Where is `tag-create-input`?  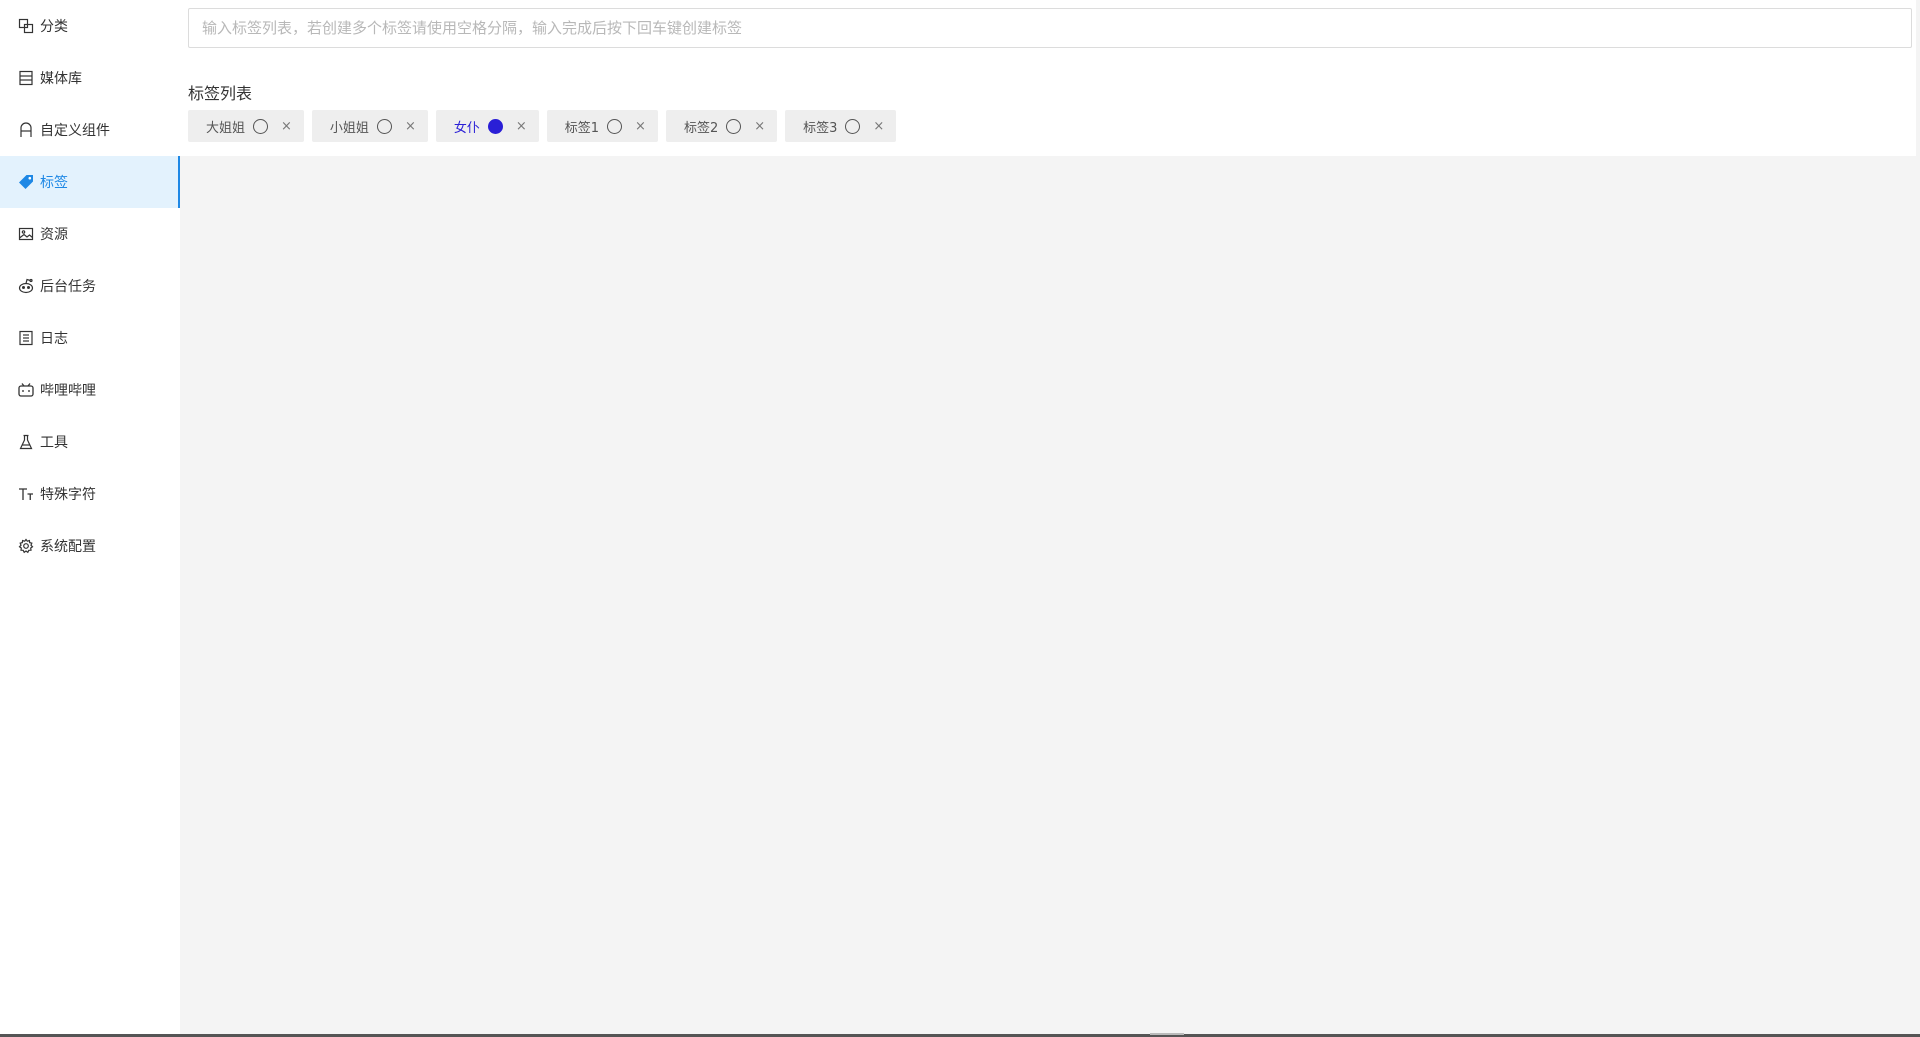
tag-create-input is located at coordinates (1050, 28).